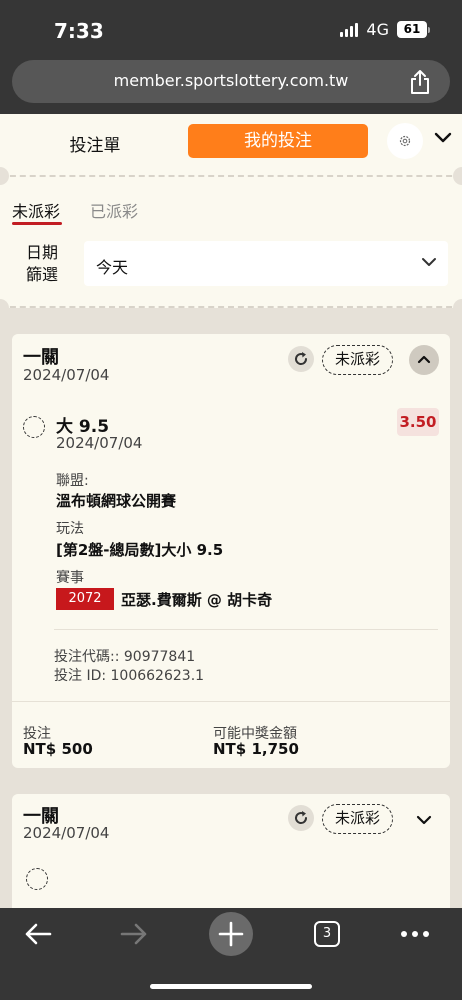  I want to click on tabs-button: 3, so click(327, 934).